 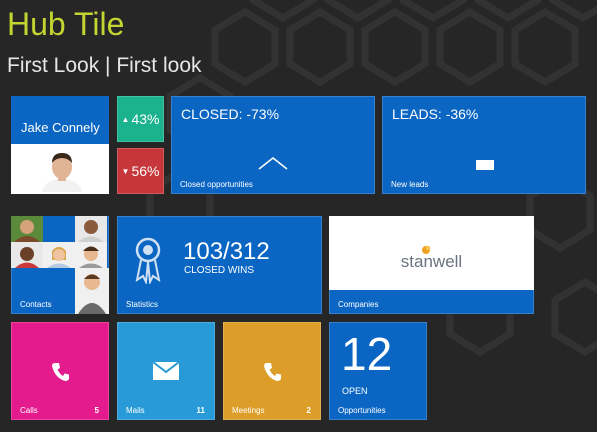 I want to click on decrease-percent-value: 56%, so click(x=145, y=171).